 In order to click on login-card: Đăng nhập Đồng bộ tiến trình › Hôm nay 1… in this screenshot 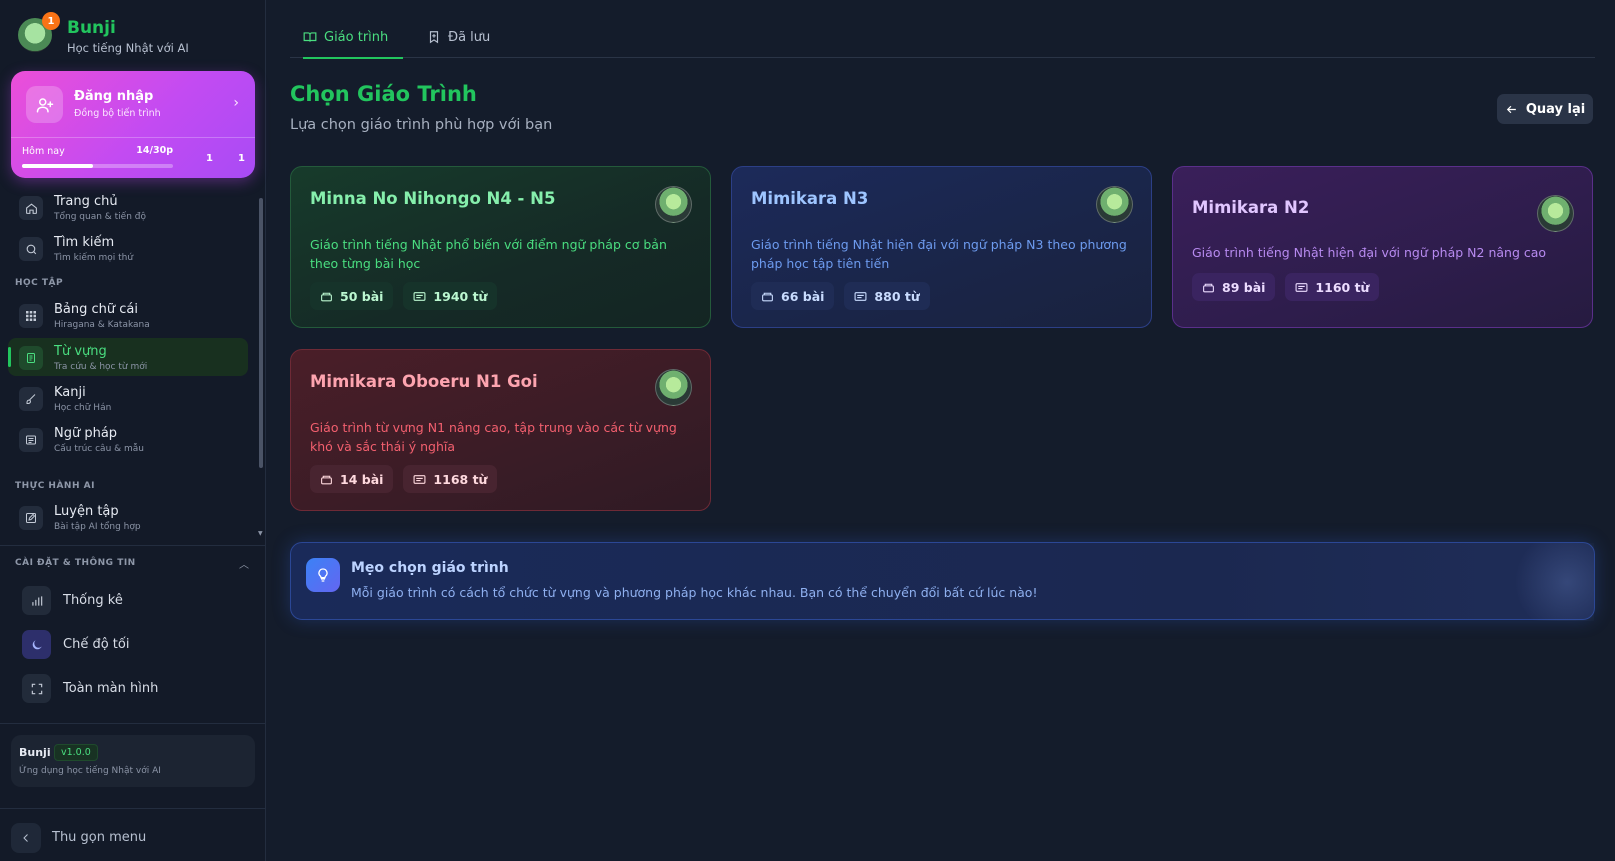, I will do `click(133, 124)`.